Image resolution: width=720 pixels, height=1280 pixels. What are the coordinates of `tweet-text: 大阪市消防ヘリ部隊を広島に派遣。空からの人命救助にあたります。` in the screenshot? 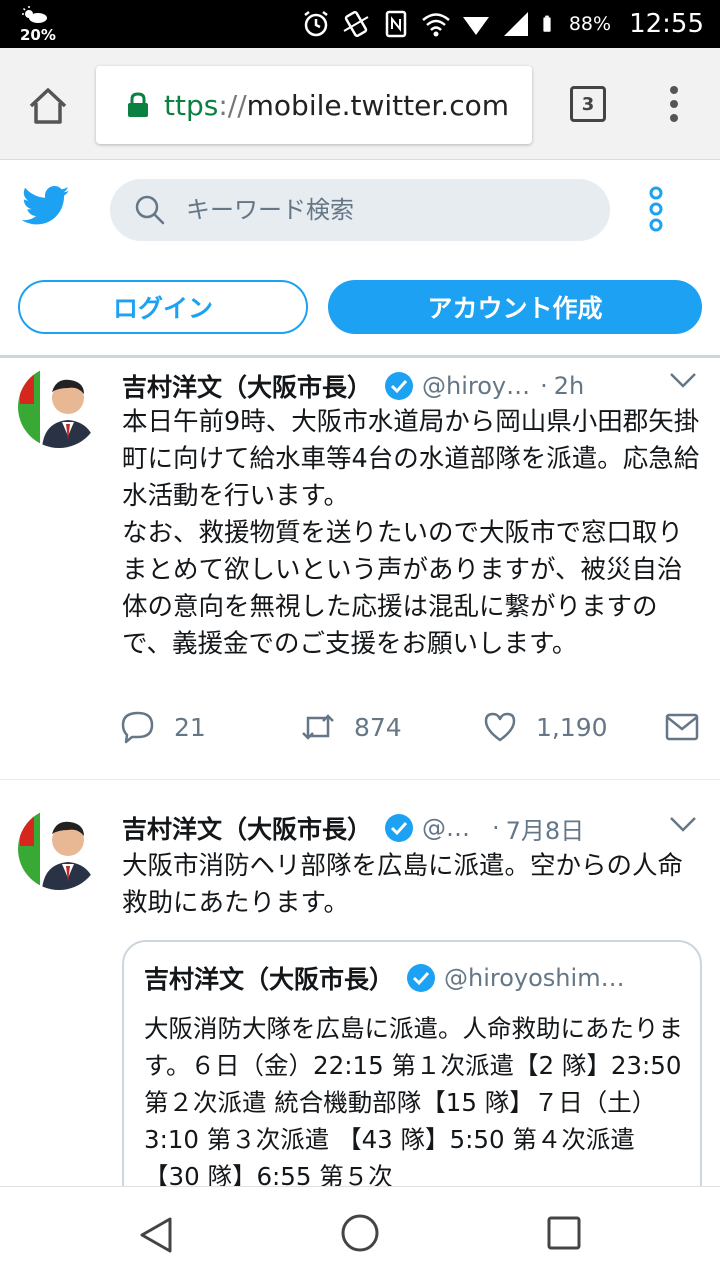 It's located at (403, 884).